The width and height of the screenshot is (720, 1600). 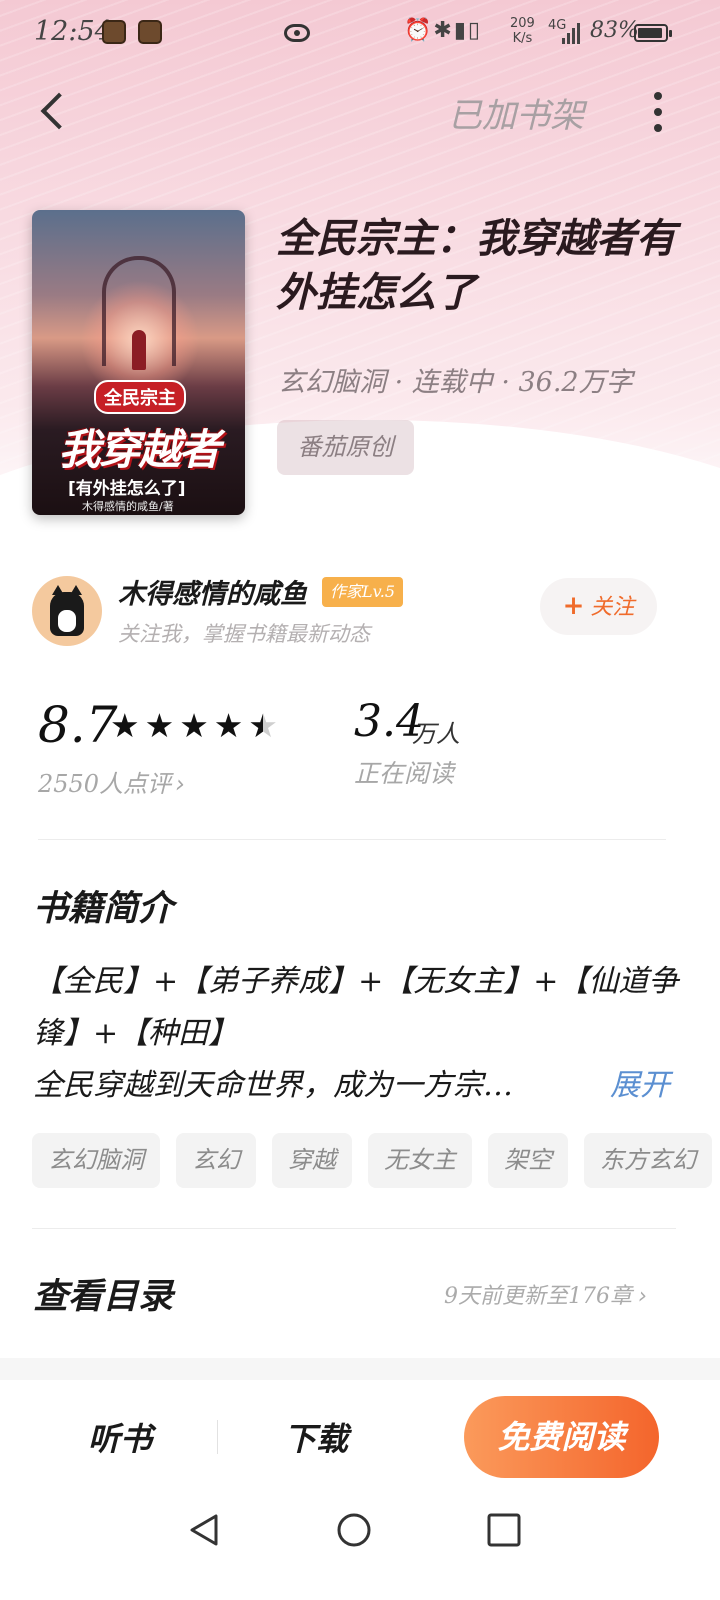 I want to click on book-title: 全民宗主：我穿越者有外挂怎么了, so click(x=476, y=265).